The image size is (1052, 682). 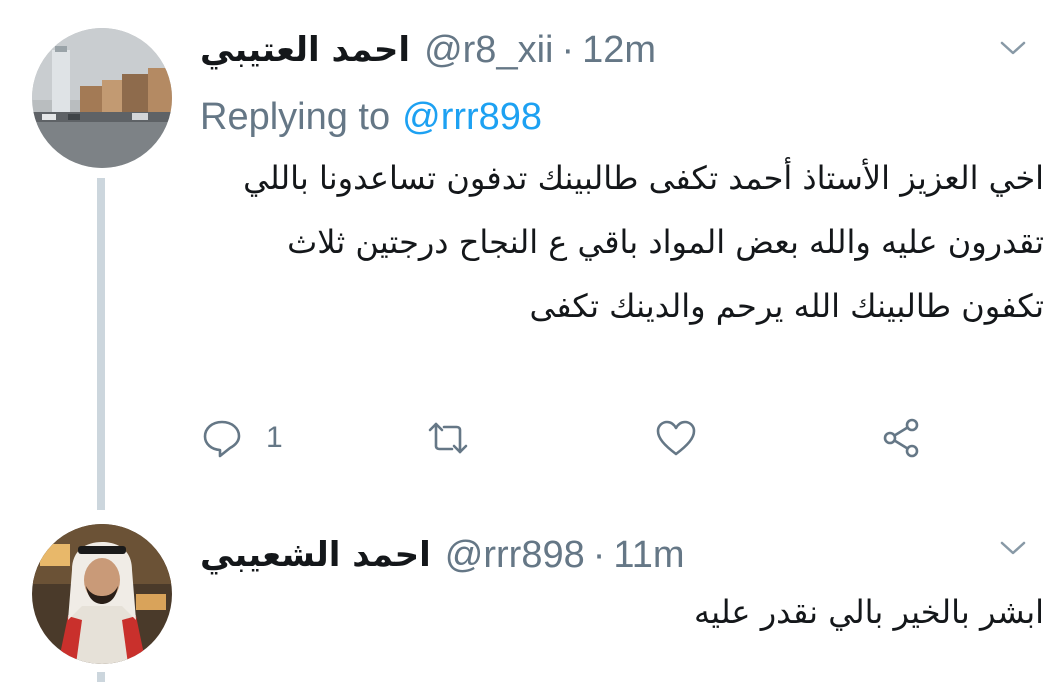 I want to click on reply-count: 1, so click(x=274, y=437).